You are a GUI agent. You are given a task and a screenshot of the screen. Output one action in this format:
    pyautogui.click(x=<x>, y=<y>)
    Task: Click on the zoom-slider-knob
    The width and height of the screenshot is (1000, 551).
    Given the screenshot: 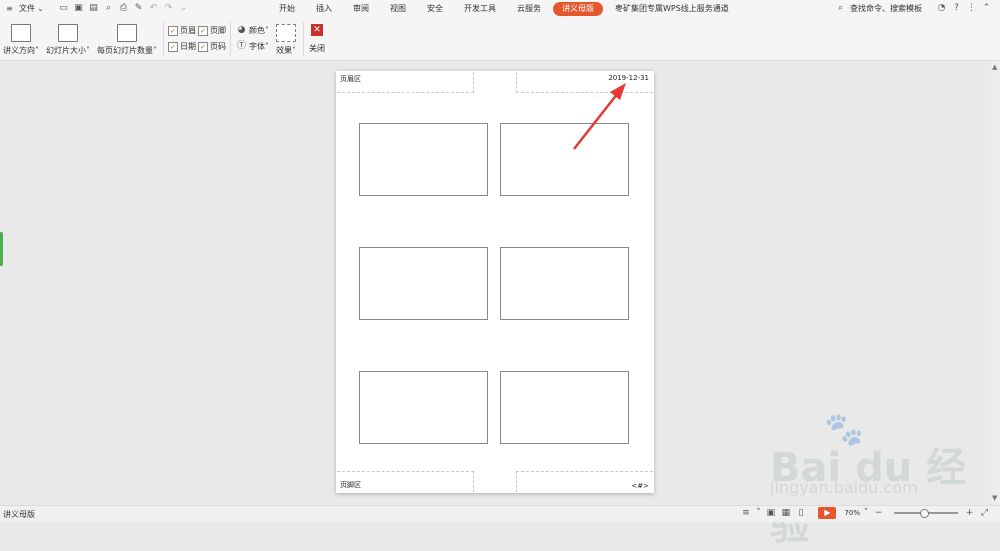 What is the action you would take?
    pyautogui.click(x=924, y=513)
    